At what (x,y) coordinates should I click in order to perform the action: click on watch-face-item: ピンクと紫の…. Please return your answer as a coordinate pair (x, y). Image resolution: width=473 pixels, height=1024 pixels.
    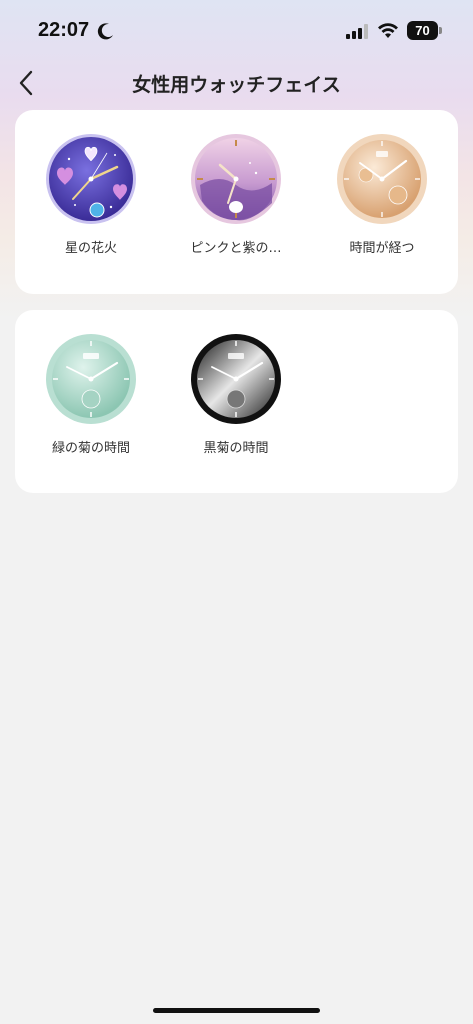
    Looking at the image, I should click on (236, 194).